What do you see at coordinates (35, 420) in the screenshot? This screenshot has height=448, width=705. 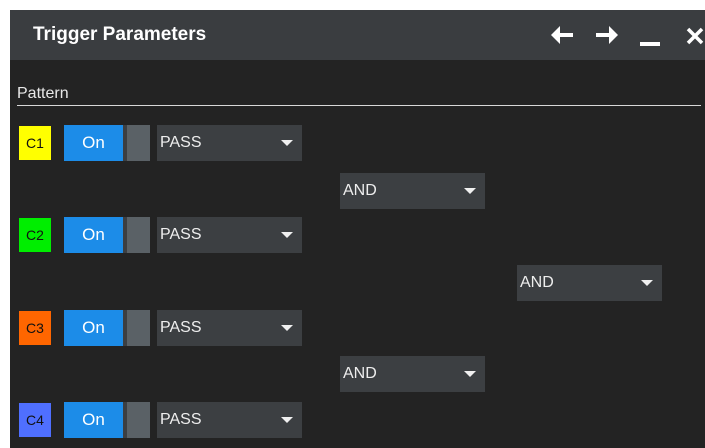 I see `channel-badge-c4: C4` at bounding box center [35, 420].